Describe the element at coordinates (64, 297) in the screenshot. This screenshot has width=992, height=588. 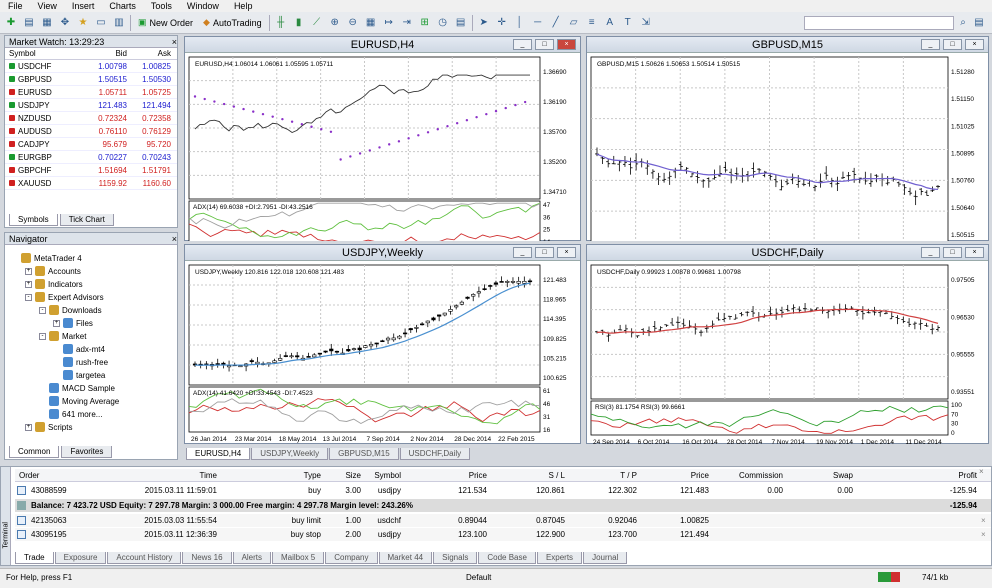
I see `navigator-item: - Expert Advisors` at that location.